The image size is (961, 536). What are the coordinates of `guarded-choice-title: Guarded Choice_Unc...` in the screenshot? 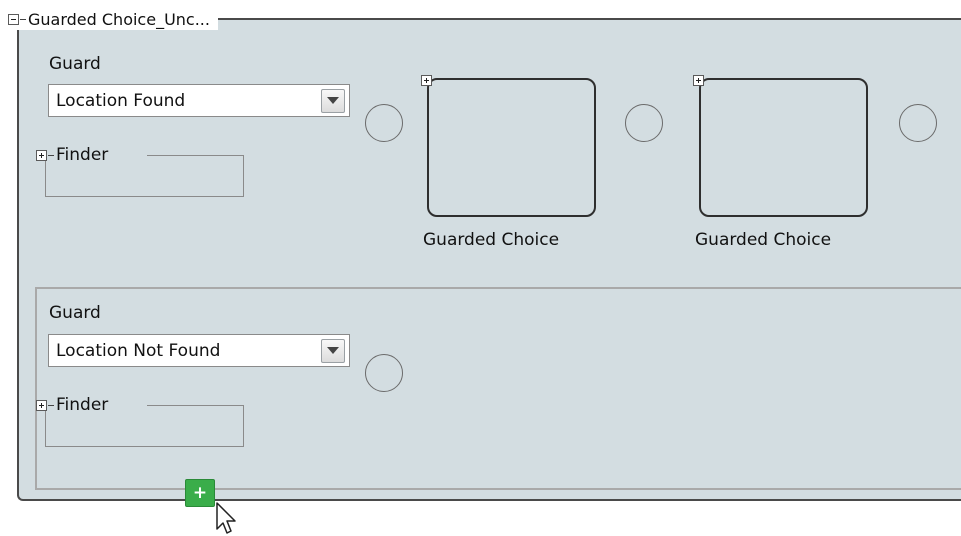 It's located at (119, 19).